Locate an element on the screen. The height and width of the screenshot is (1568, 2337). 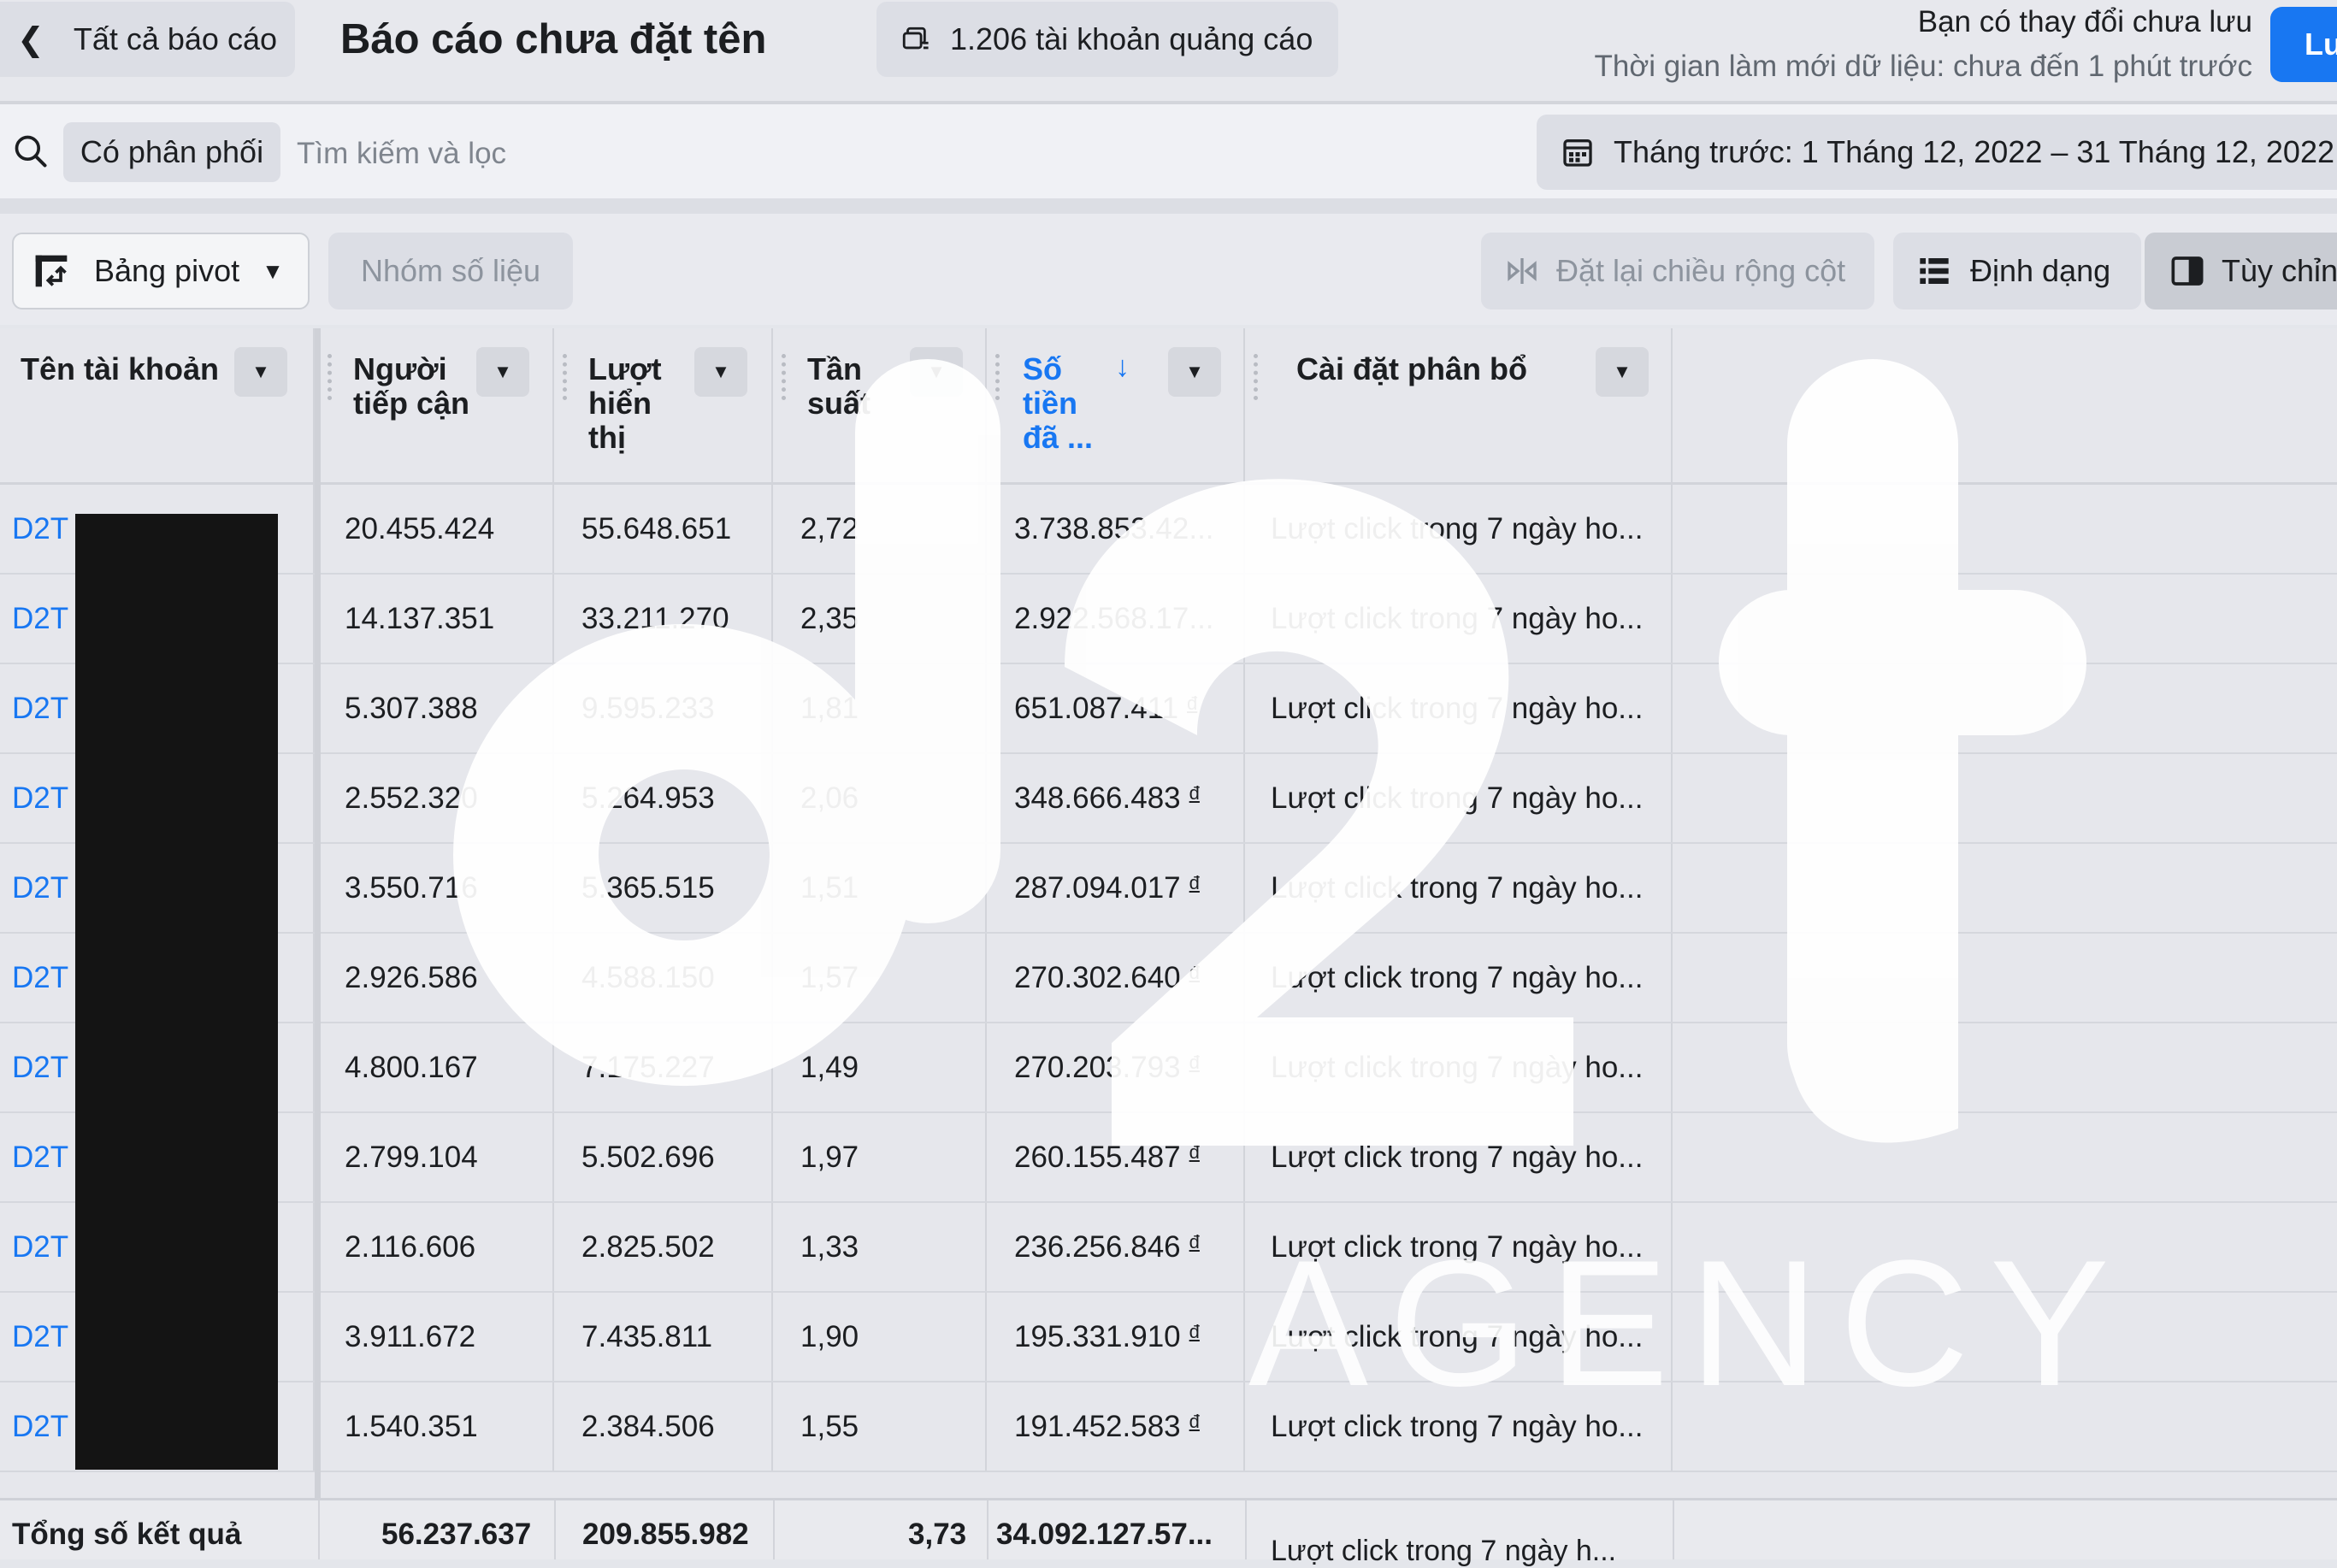
pivot-table-dropdown: Bảng pivot ▼ is located at coordinates (161, 271).